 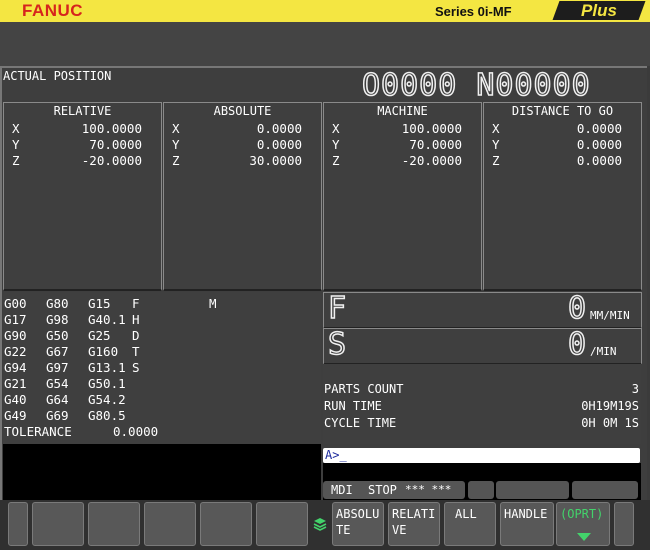 I want to click on gcode: G17, so click(x=15, y=319).